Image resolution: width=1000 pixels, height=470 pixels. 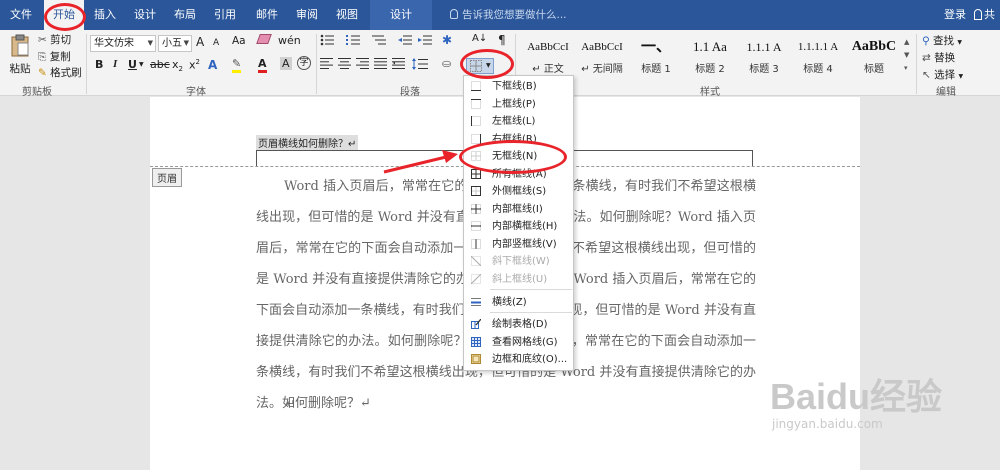 I want to click on menu-item-horizontal-line: 横线(Z), so click(x=518, y=302).